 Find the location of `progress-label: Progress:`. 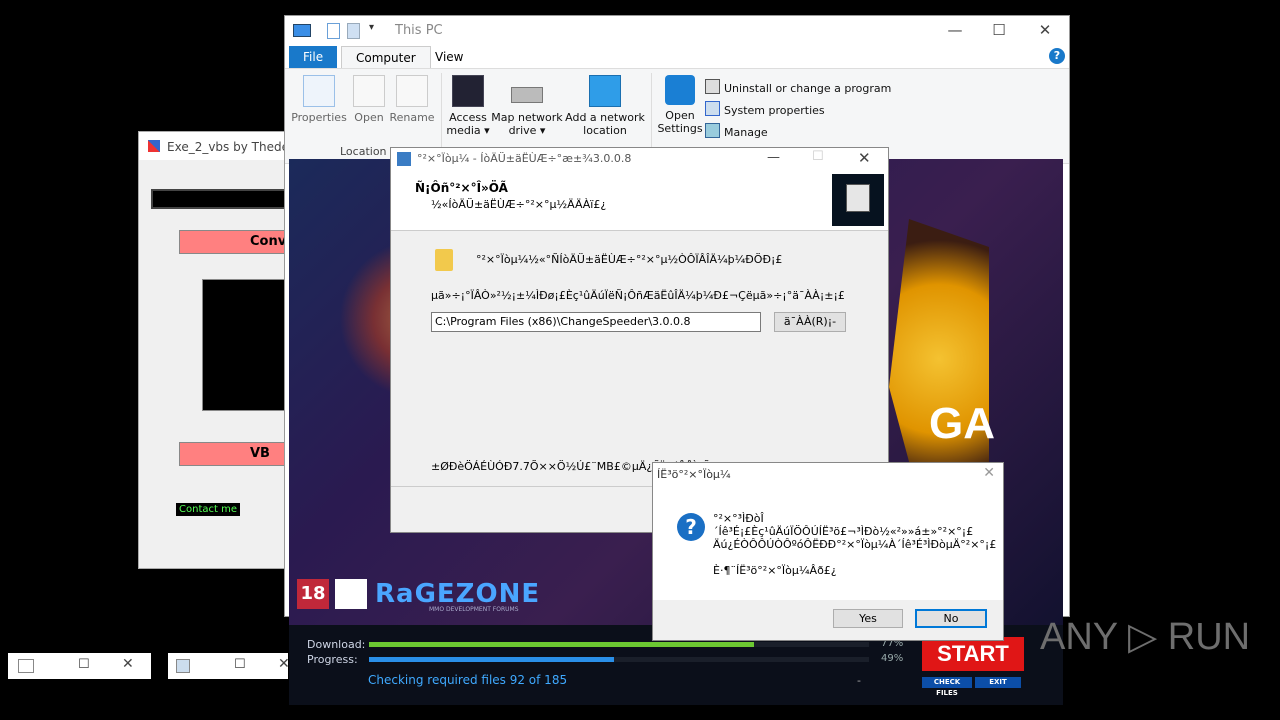

progress-label: Progress: is located at coordinates (332, 659).